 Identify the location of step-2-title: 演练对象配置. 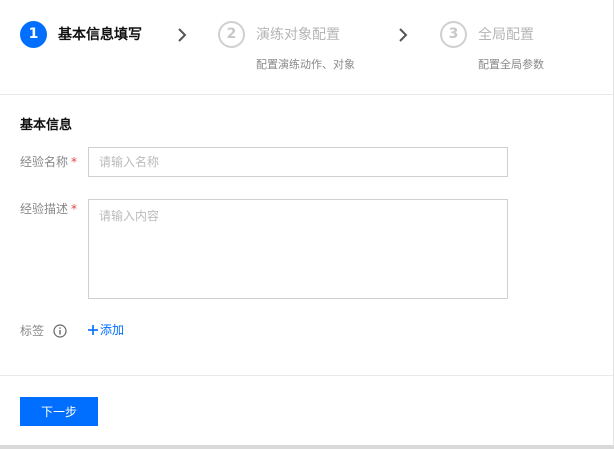
(298, 35).